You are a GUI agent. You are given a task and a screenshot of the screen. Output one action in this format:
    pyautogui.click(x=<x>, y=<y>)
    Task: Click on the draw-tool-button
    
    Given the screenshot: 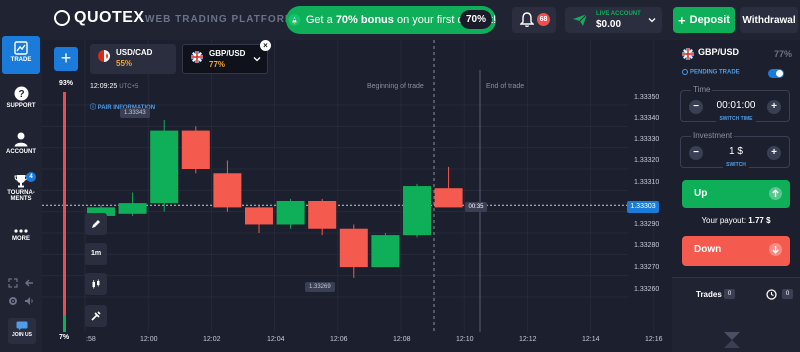 What is the action you would take?
    pyautogui.click(x=96, y=224)
    